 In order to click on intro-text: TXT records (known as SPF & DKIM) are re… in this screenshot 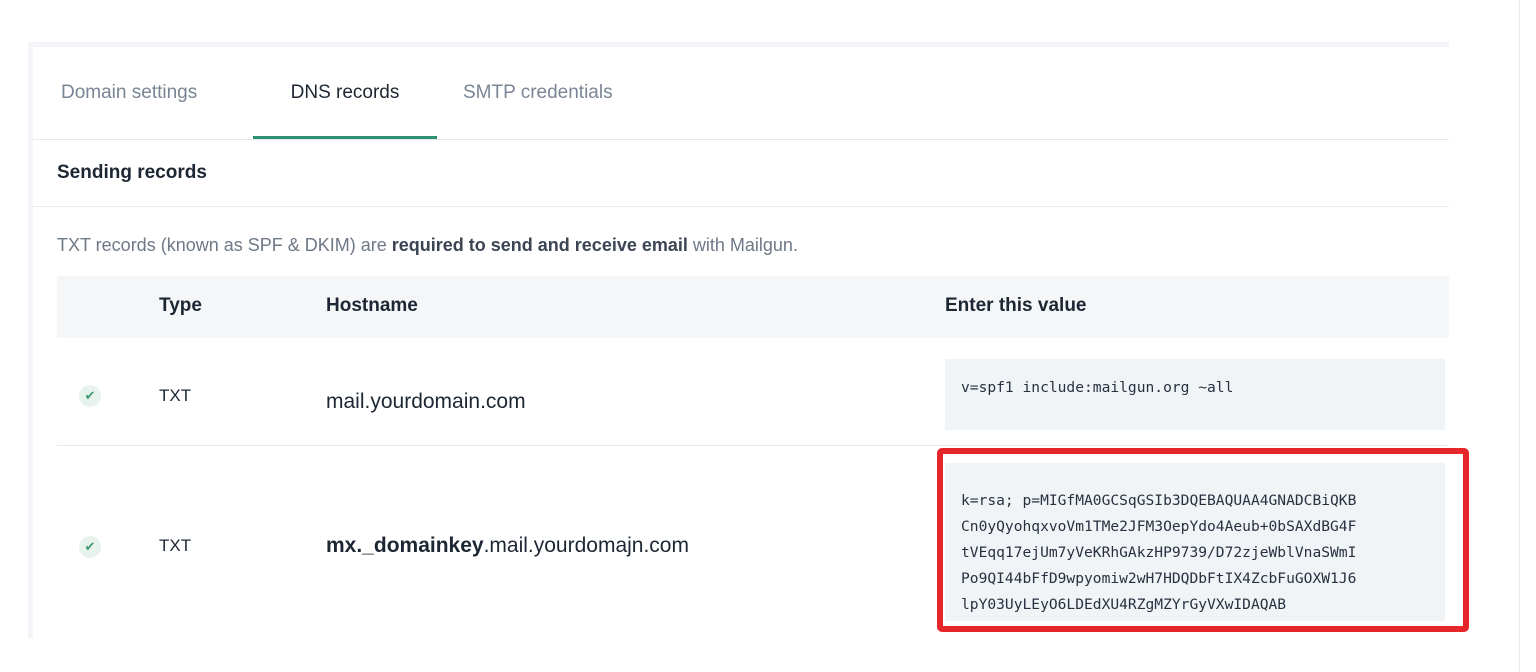, I will do `click(427, 245)`.